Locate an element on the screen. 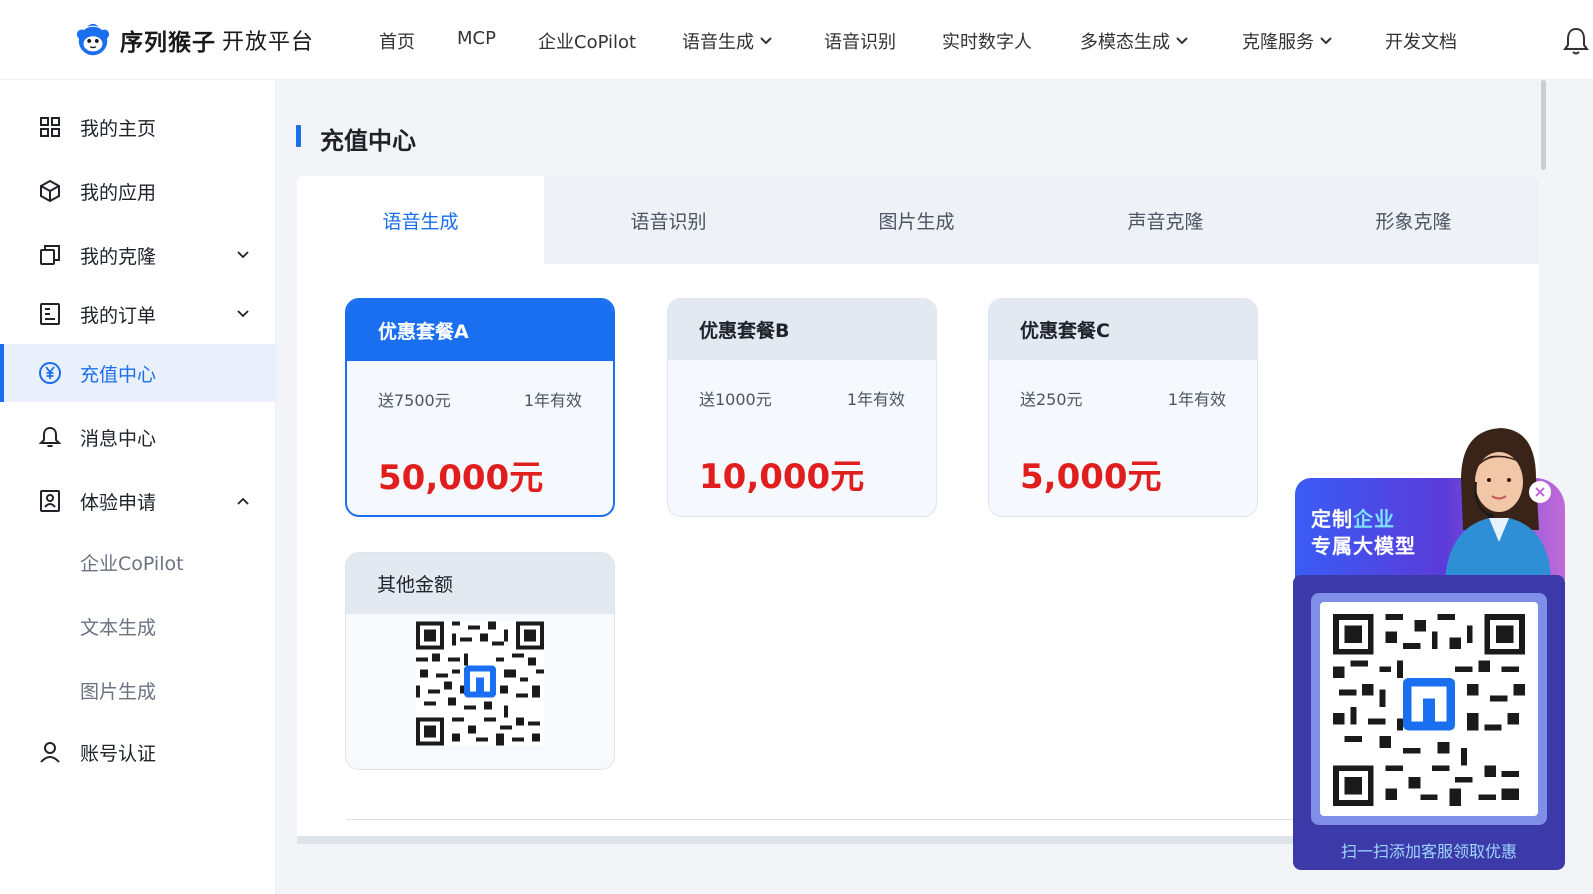 Image resolution: width=1593 pixels, height=894 pixels. nav-item-mcp: MCP is located at coordinates (476, 38).